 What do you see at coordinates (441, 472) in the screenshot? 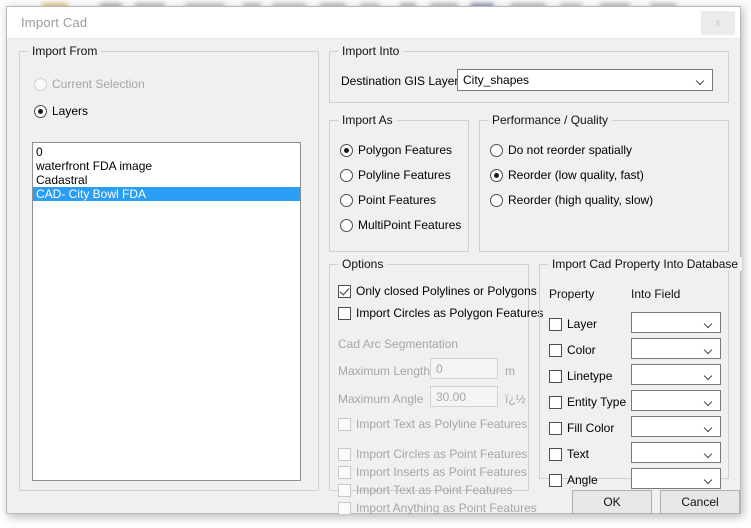
I see `check-label: Import Inserts as Point Features` at bounding box center [441, 472].